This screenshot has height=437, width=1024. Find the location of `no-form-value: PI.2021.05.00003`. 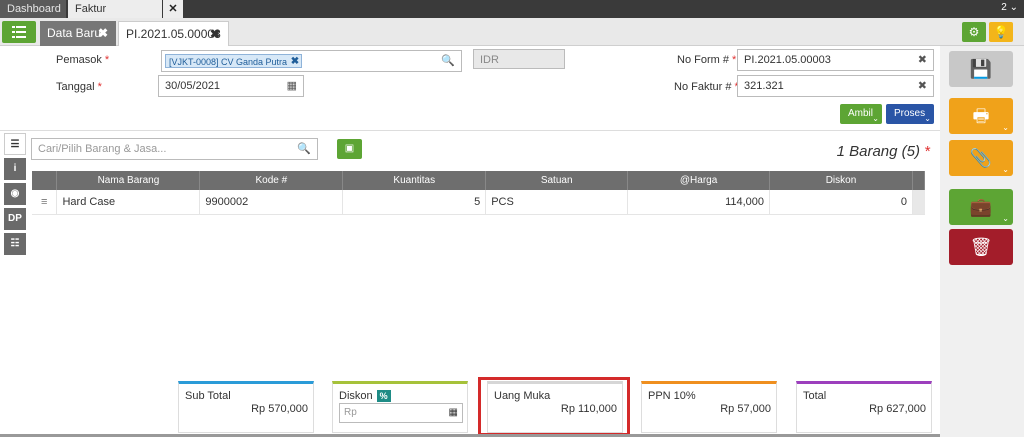

no-form-value: PI.2021.05.00003 is located at coordinates (787, 60).